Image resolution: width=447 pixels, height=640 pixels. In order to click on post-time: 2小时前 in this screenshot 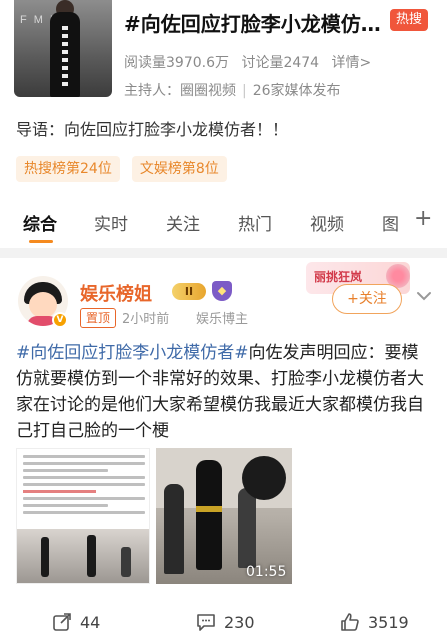, I will do `click(146, 319)`.